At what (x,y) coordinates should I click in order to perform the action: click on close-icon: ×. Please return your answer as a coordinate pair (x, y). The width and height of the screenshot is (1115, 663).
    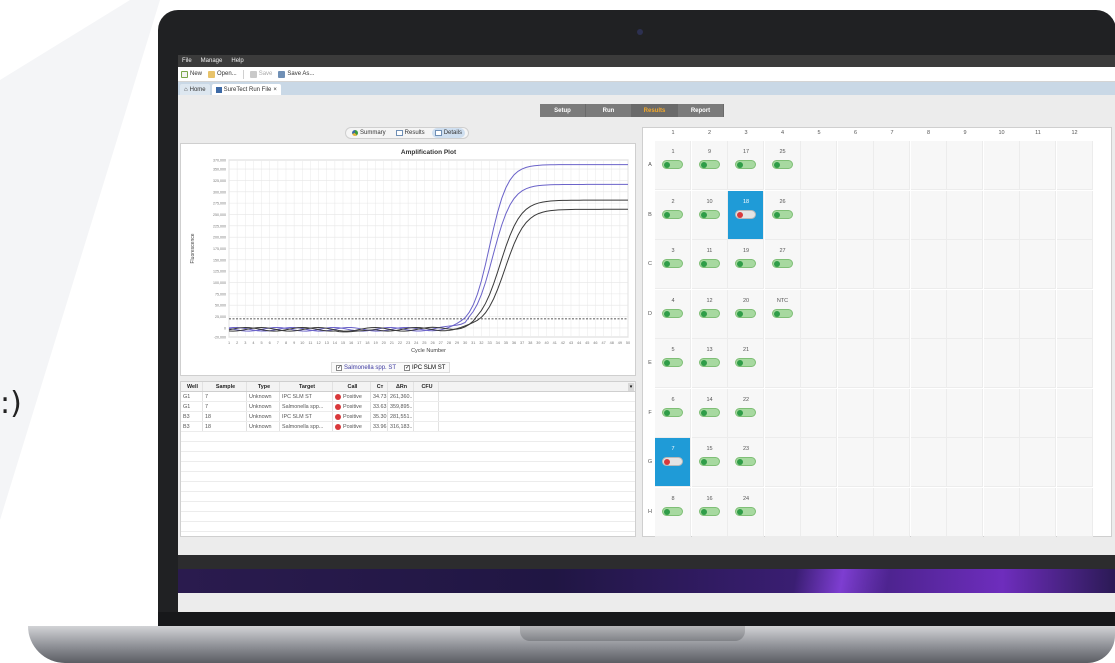
    Looking at the image, I should click on (275, 90).